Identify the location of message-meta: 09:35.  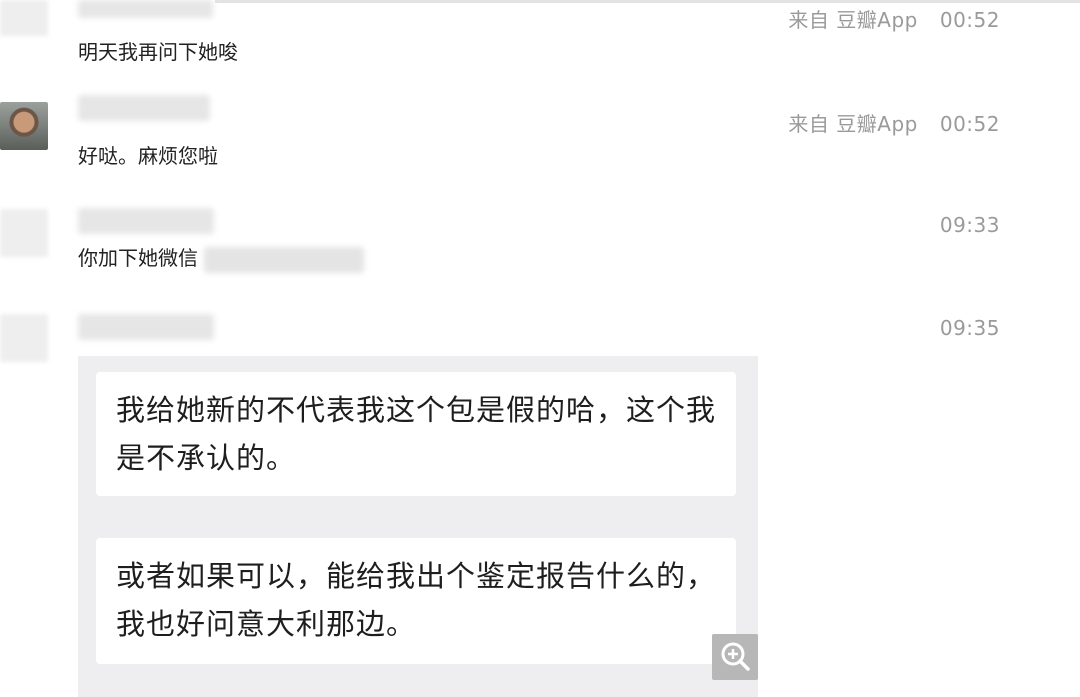
(970, 328).